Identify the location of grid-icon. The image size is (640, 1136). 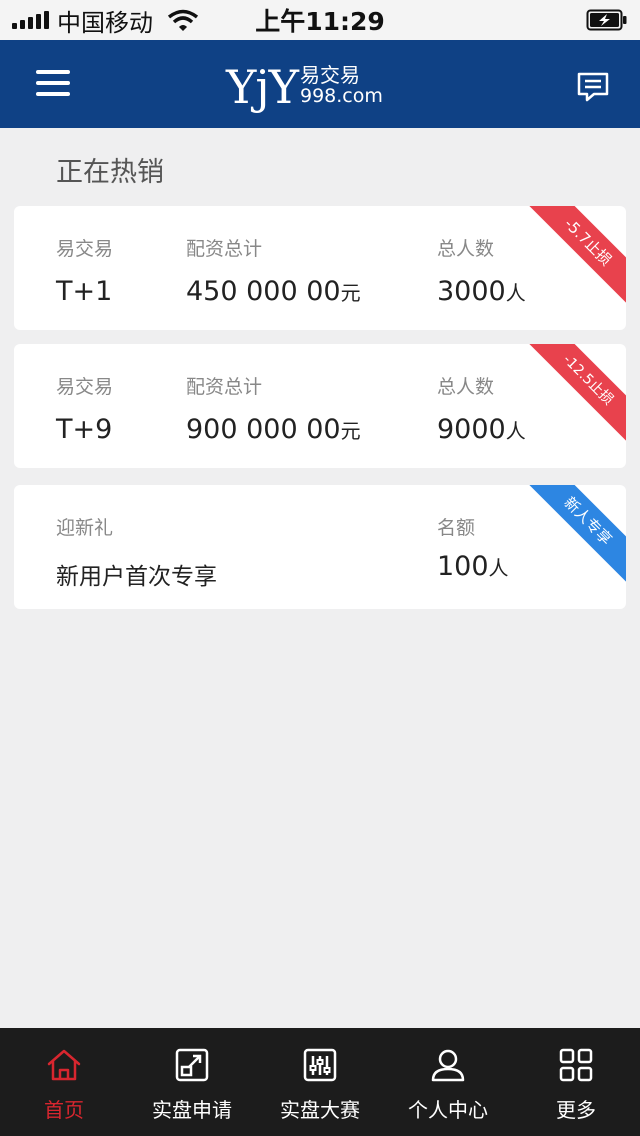
(576, 1065).